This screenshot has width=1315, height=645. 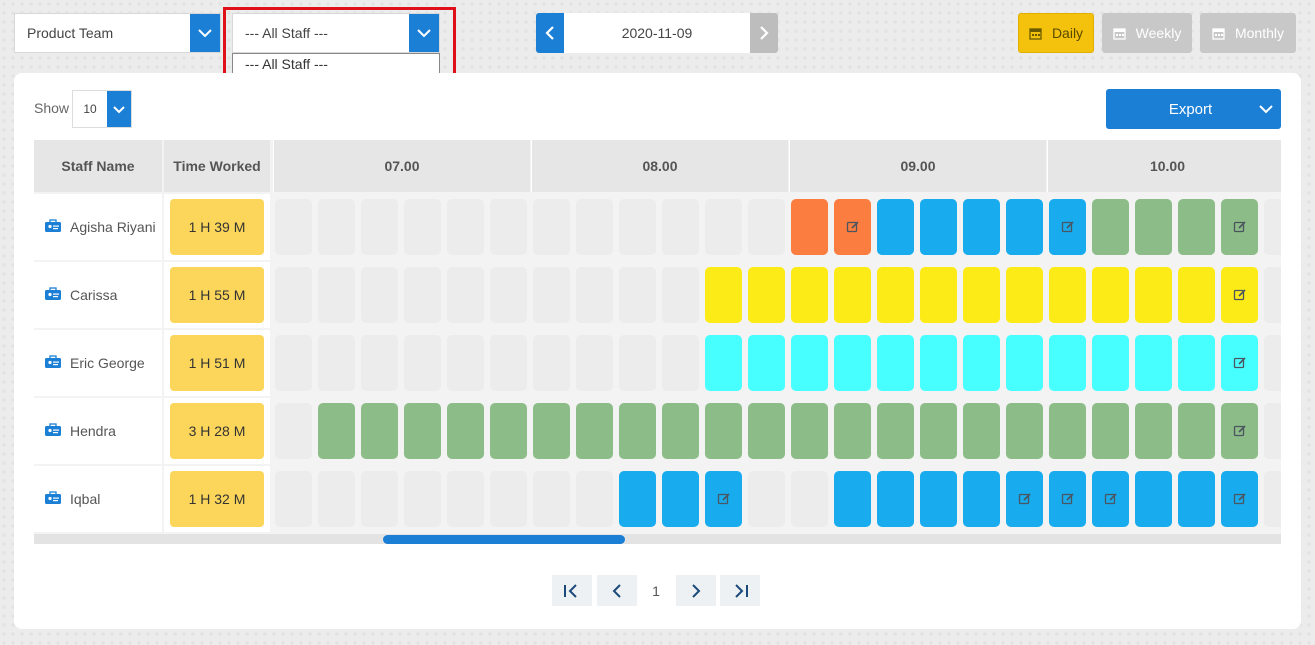 I want to click on last-page-button, so click(x=740, y=590).